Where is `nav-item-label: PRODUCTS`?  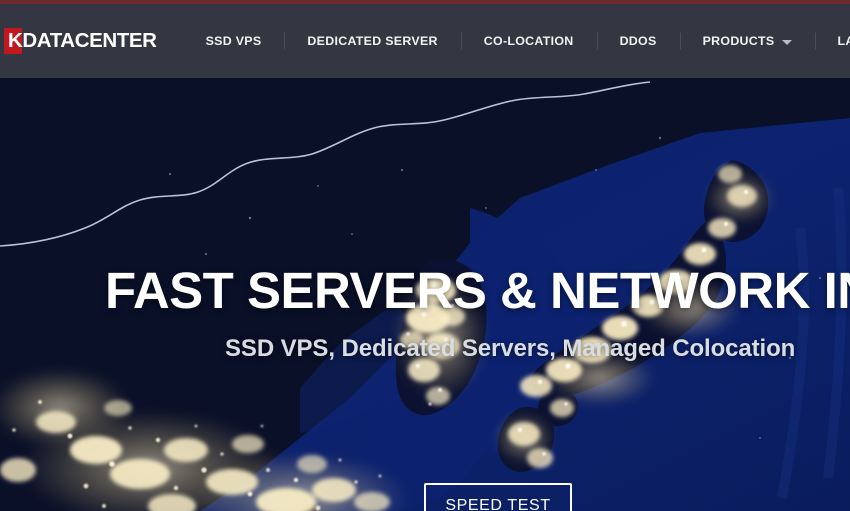
nav-item-label: PRODUCTS is located at coordinates (738, 41).